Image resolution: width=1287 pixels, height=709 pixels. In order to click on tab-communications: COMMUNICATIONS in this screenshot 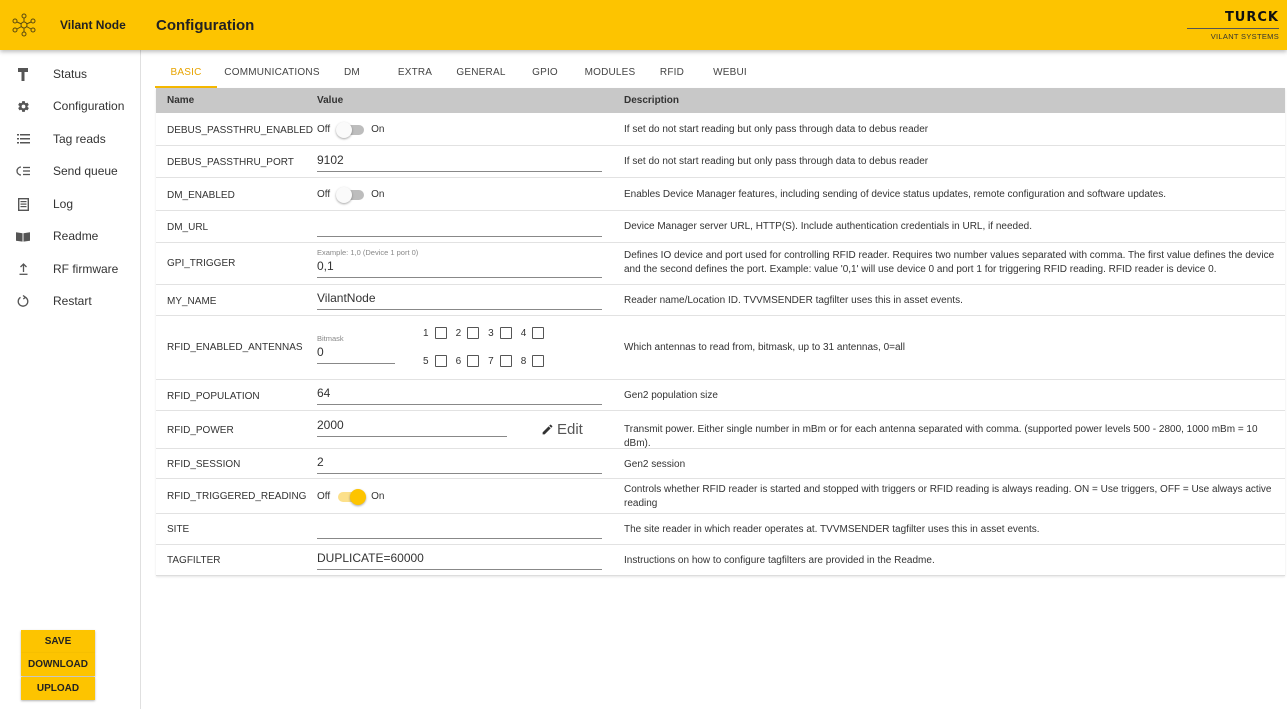, I will do `click(272, 74)`.